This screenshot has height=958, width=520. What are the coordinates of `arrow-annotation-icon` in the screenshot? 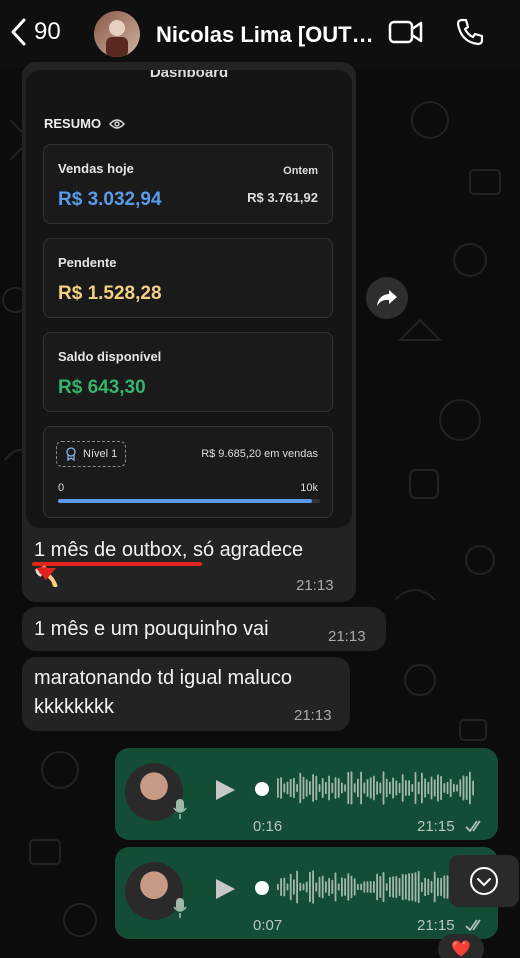 It's located at (46, 574).